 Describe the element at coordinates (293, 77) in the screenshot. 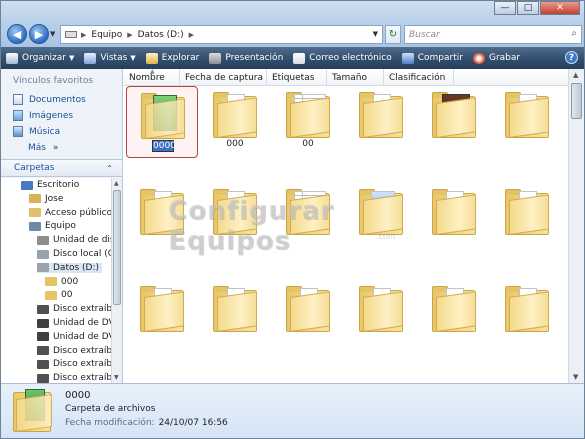

I see `column-label: Etiquetas` at that location.